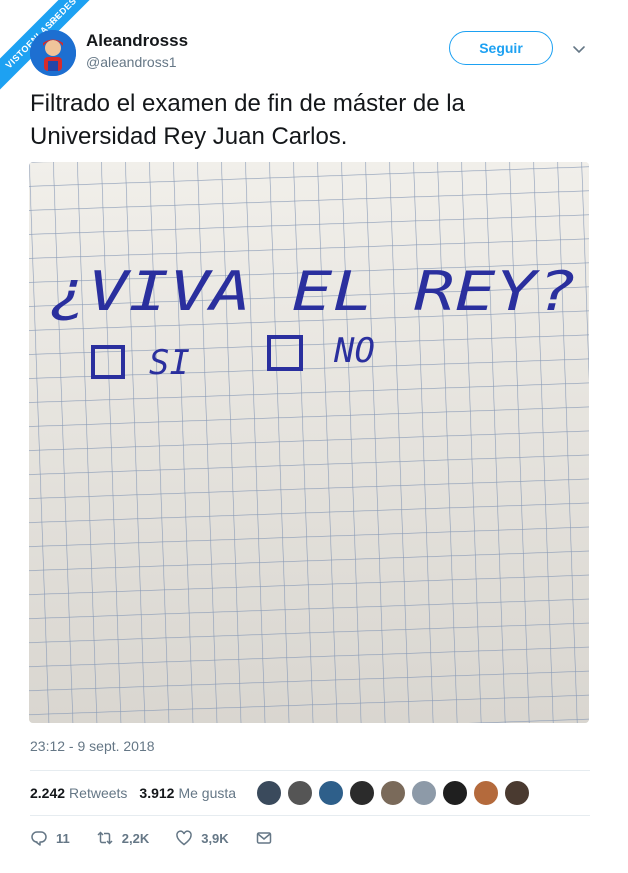 The width and height of the screenshot is (628, 873). Describe the element at coordinates (354, 351) in the screenshot. I see `handwritten-option-no: NO` at that location.